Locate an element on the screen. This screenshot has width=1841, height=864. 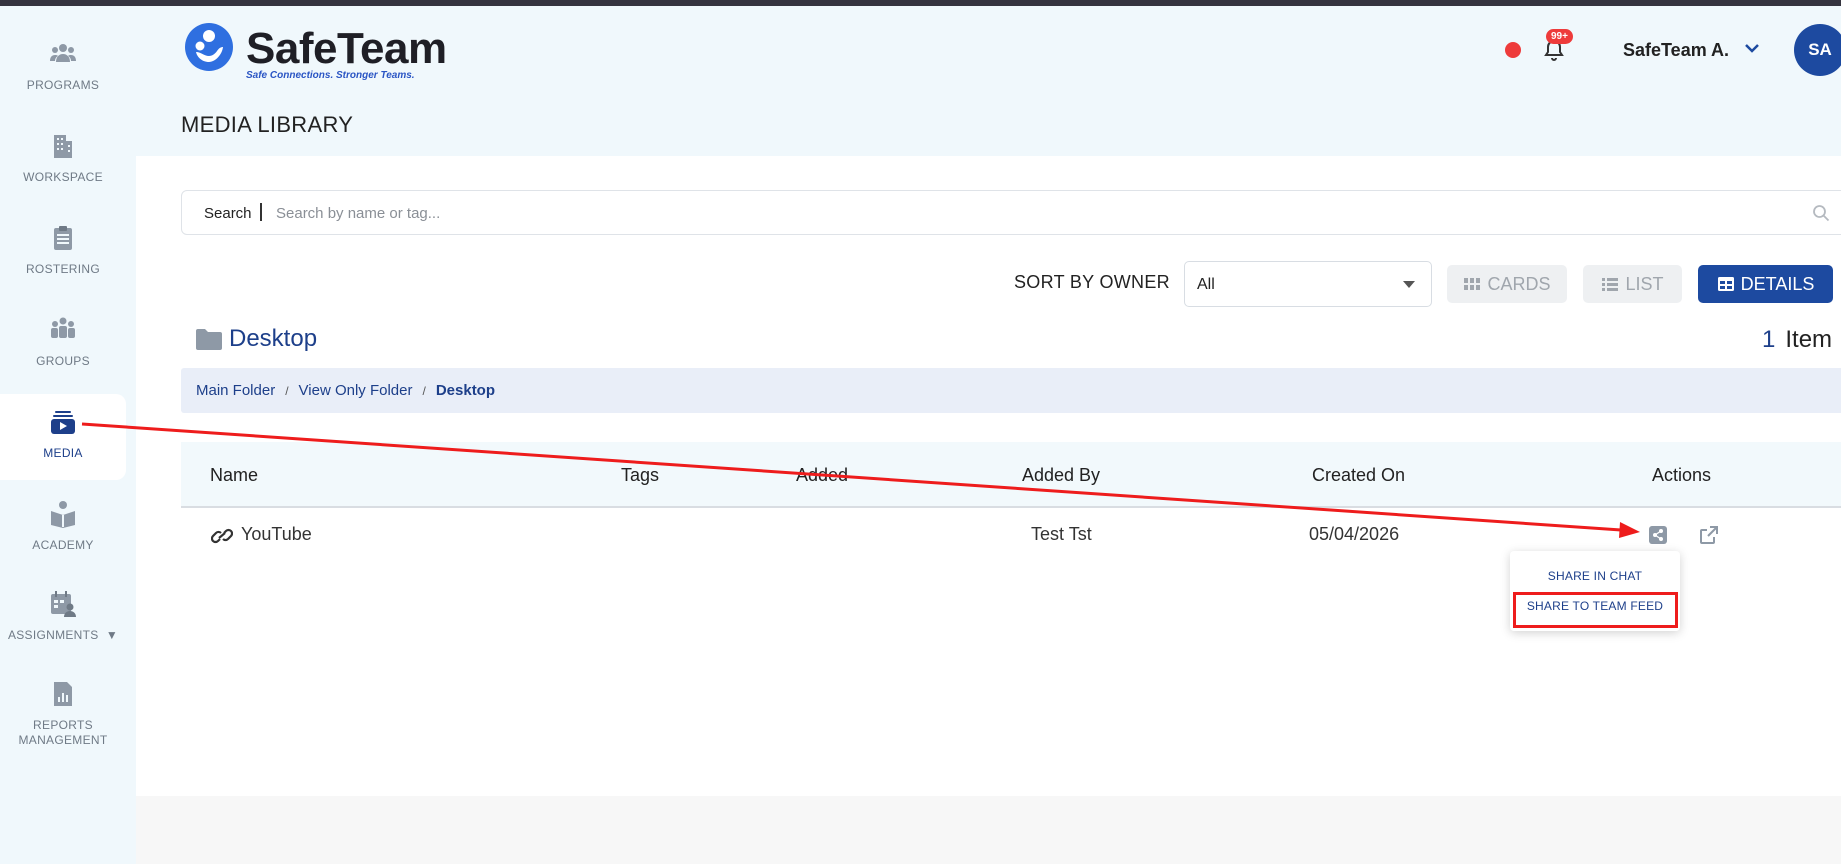
sidebar-item-label: ACADEMY is located at coordinates (63, 545).